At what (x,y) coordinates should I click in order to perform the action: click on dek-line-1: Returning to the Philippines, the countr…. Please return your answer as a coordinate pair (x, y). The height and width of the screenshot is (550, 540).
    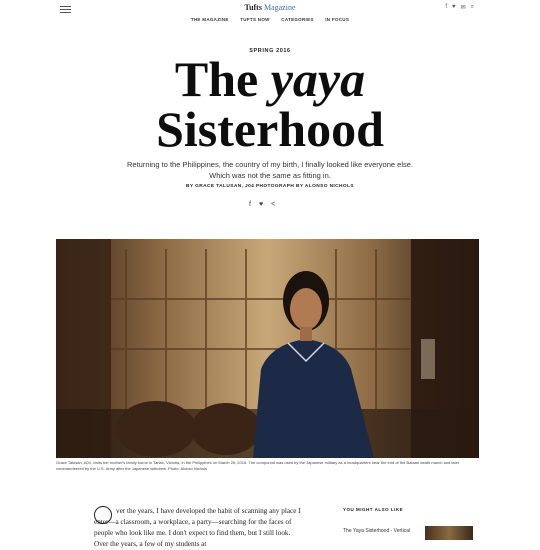
    Looking at the image, I should click on (270, 164).